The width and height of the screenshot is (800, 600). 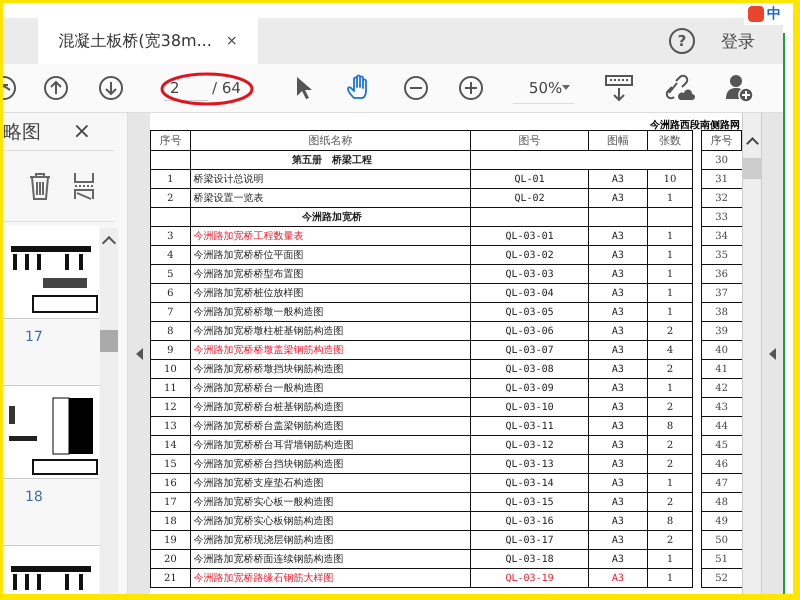 I want to click on table-cell: 14, so click(x=170, y=445).